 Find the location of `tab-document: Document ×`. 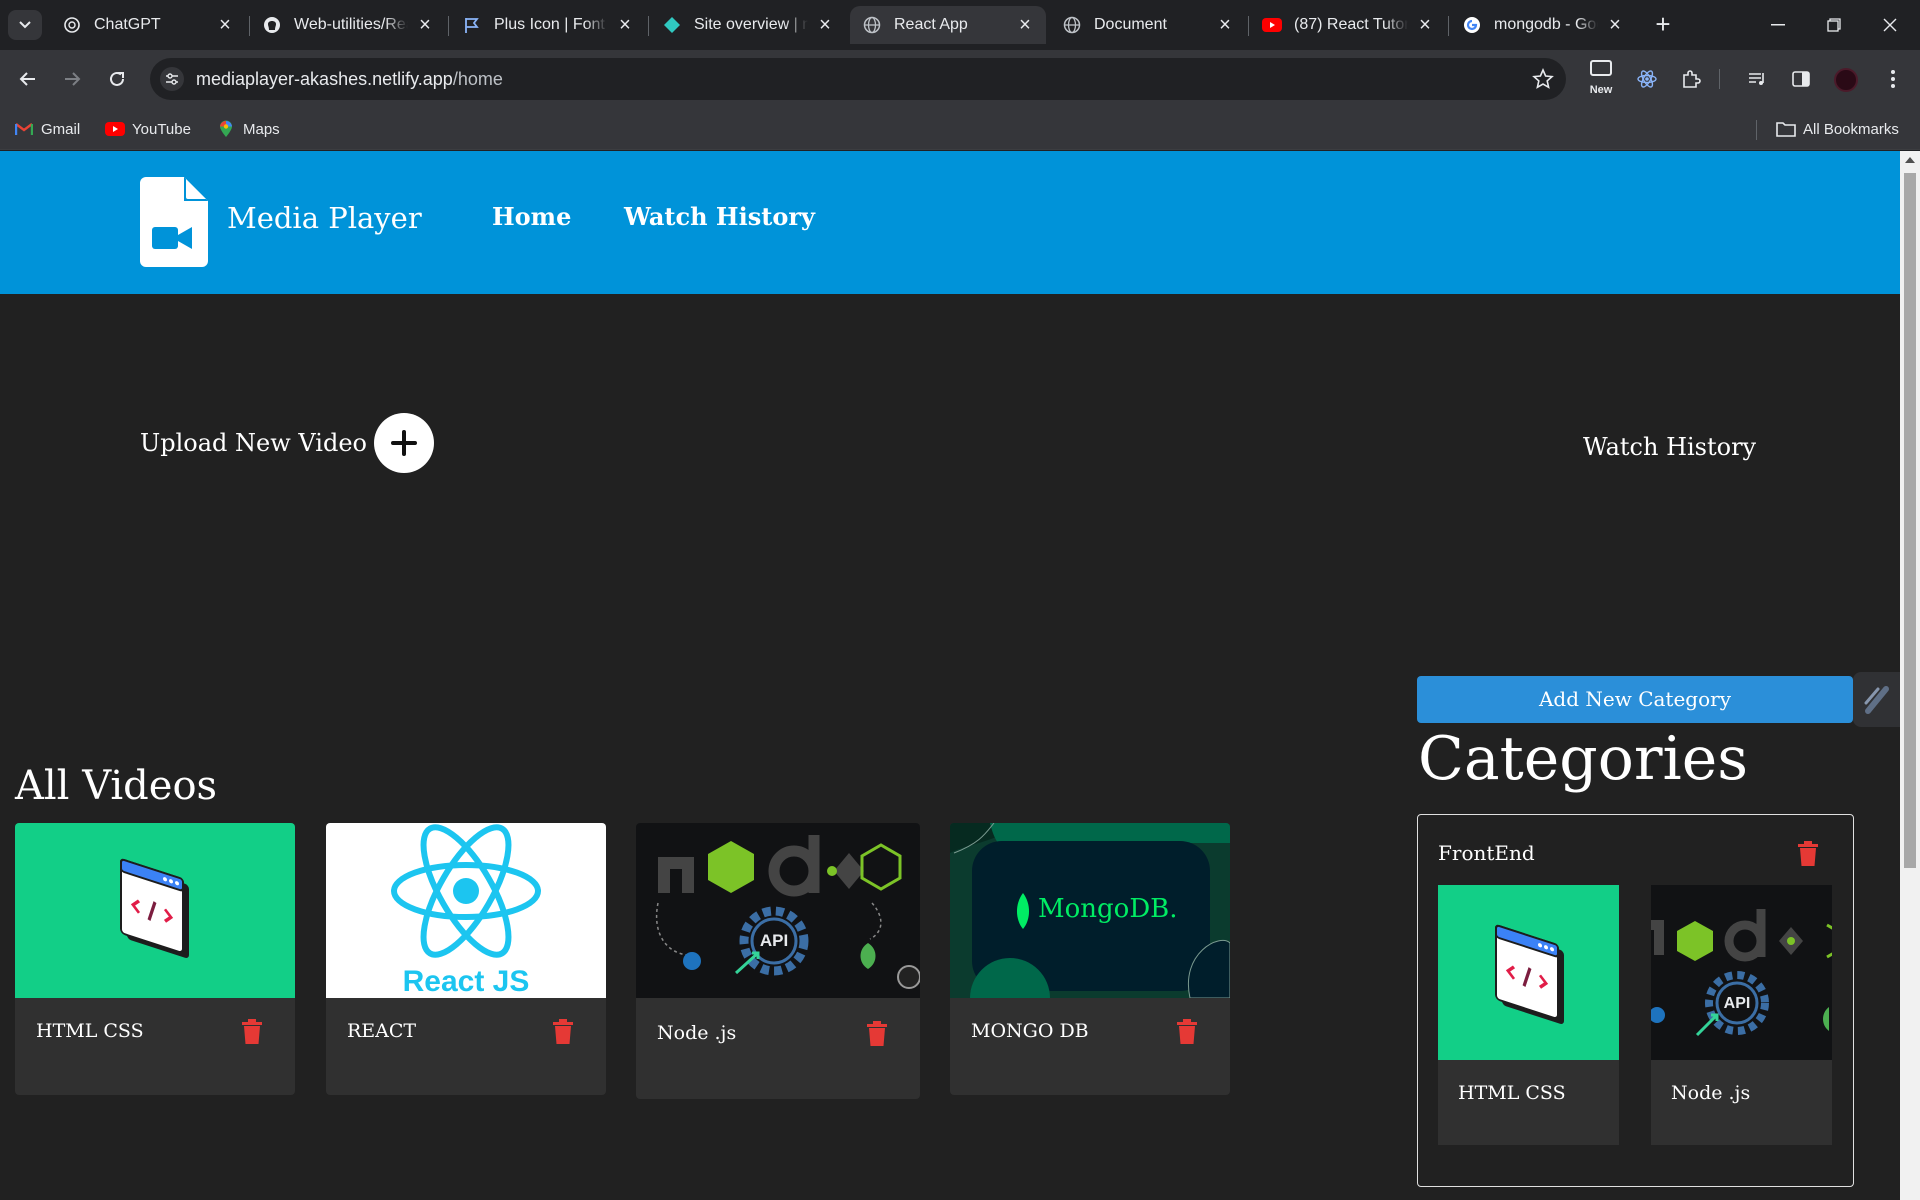

tab-document: Document × is located at coordinates (1148, 25).